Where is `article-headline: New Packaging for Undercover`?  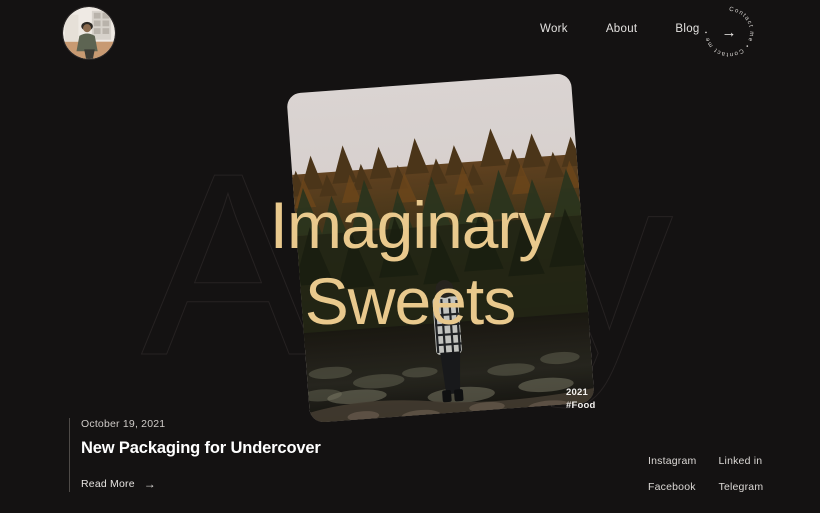 article-headline: New Packaging for Undercover is located at coordinates (201, 448).